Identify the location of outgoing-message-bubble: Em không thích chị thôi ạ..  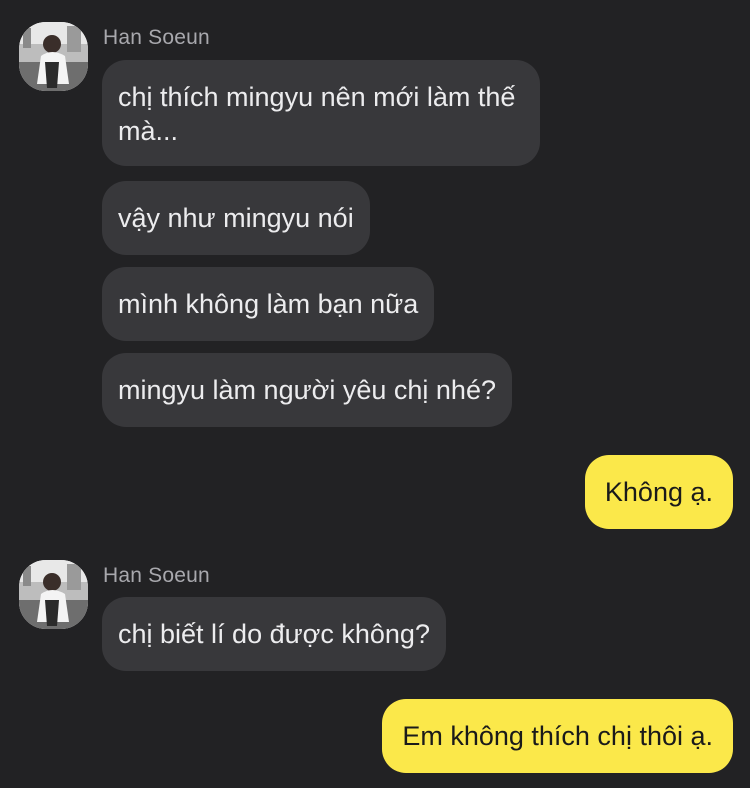
(557, 736).